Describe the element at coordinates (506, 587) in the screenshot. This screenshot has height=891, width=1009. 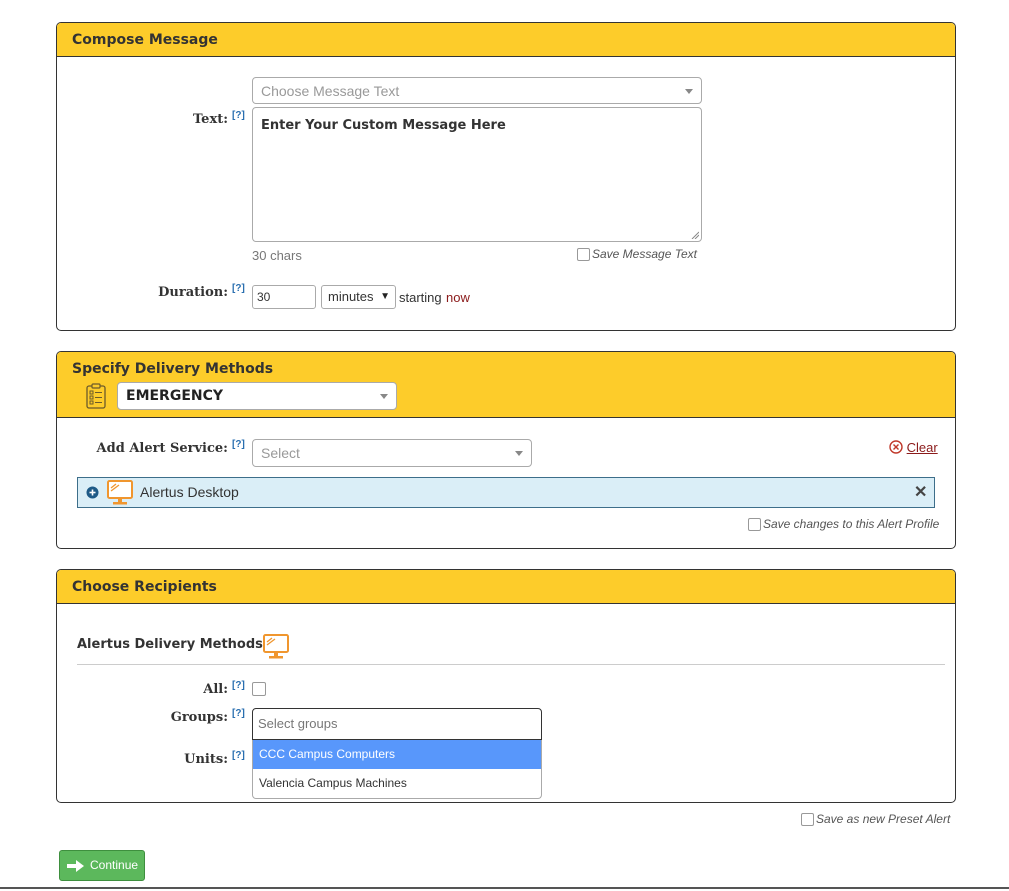
I see `choose-recipients-header: Choose Recipients` at that location.